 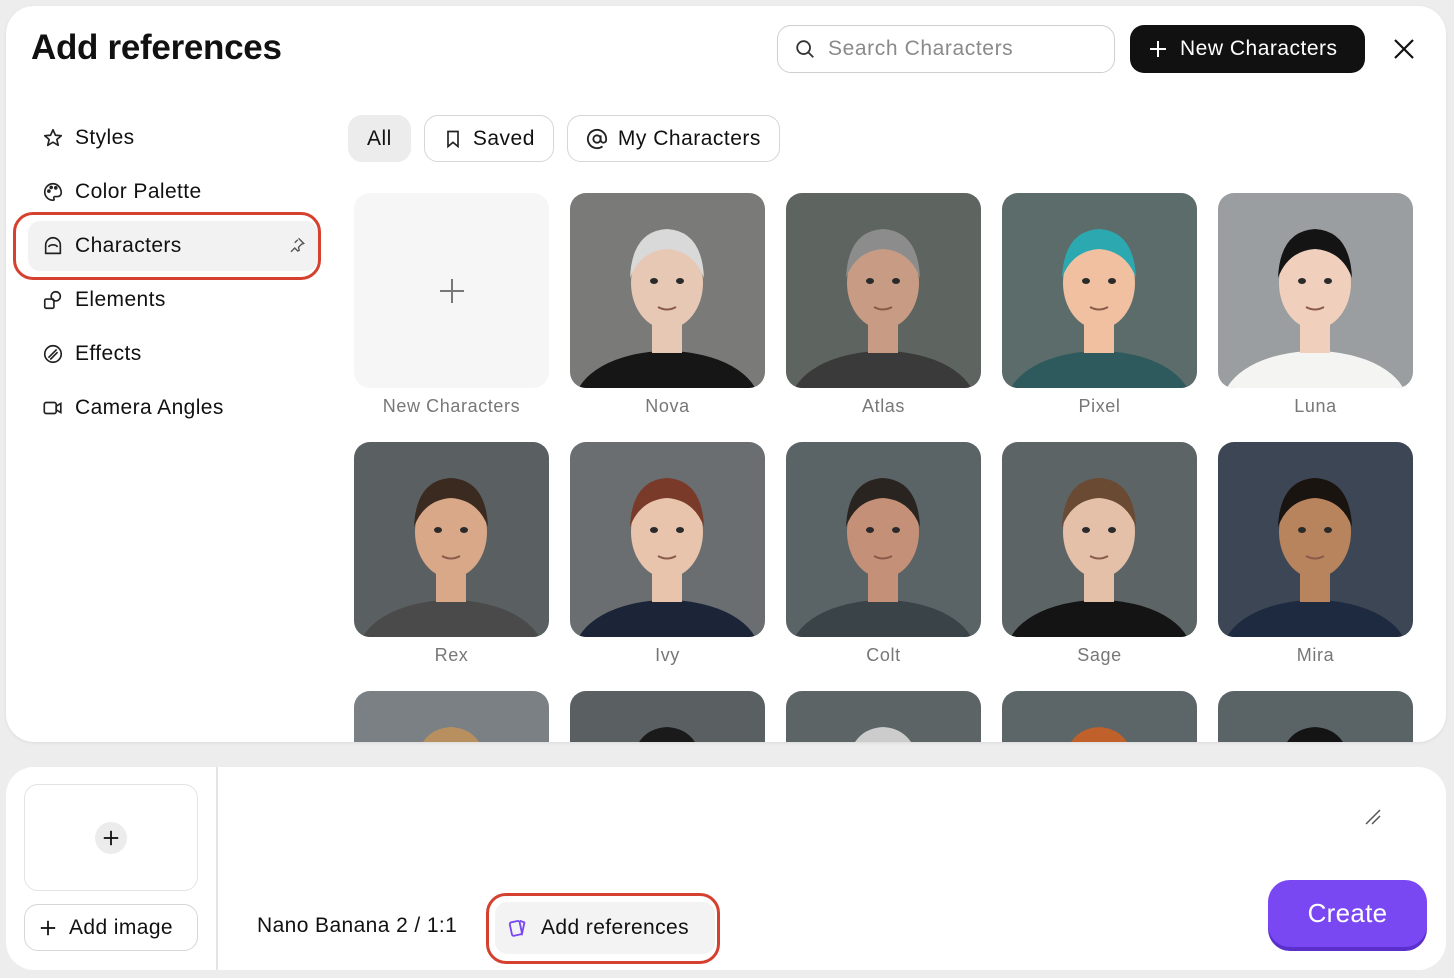 What do you see at coordinates (689, 138) in the screenshot?
I see `filter-label: My Characters` at bounding box center [689, 138].